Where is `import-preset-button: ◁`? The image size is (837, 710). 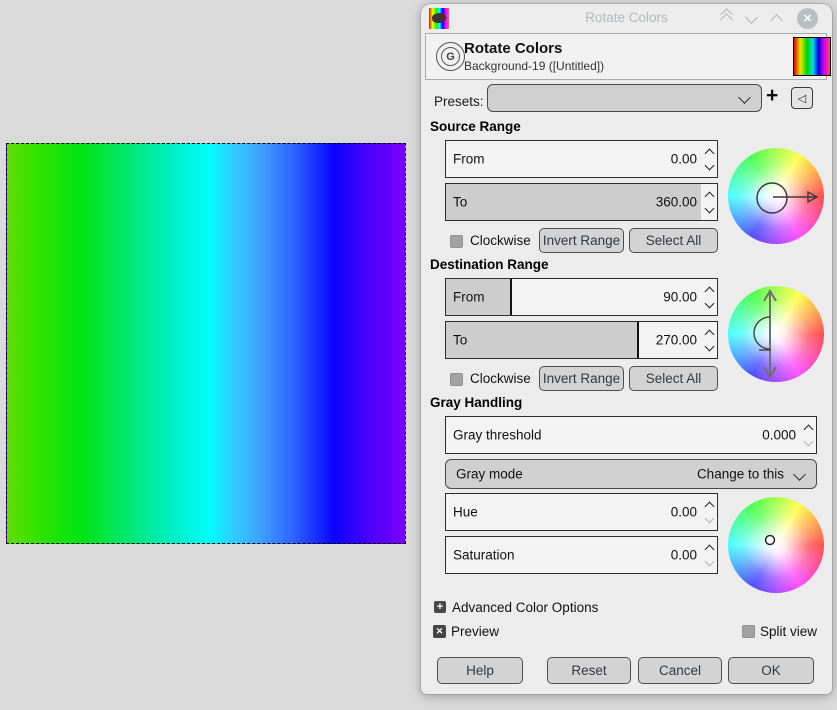 import-preset-button: ◁ is located at coordinates (802, 98).